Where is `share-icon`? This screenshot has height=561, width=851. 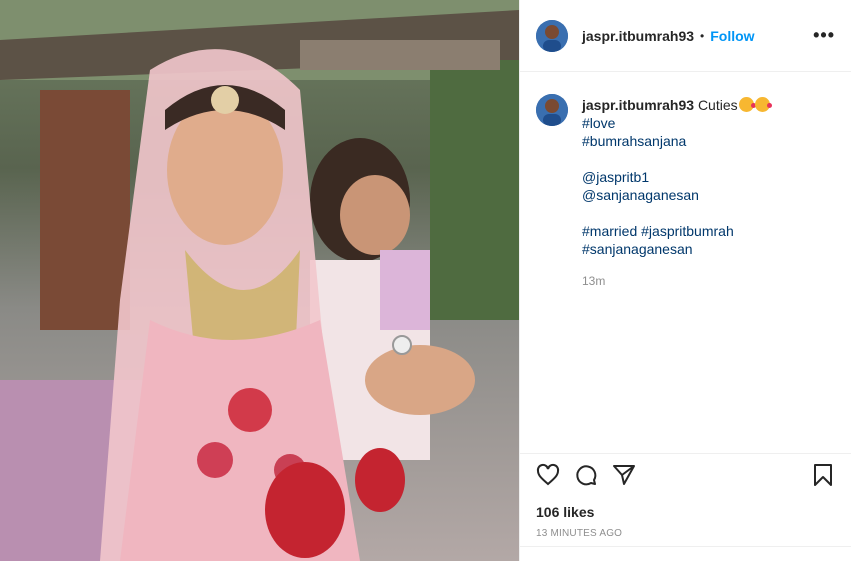
share-icon is located at coordinates (624, 477).